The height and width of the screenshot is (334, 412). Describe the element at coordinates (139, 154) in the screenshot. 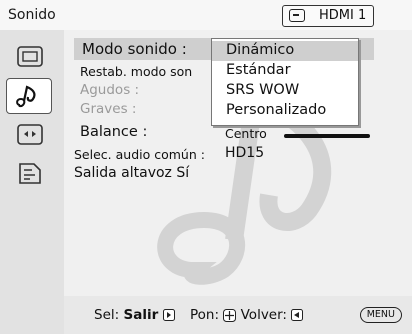

I see `common-audio-item: Selec. audio común :` at that location.